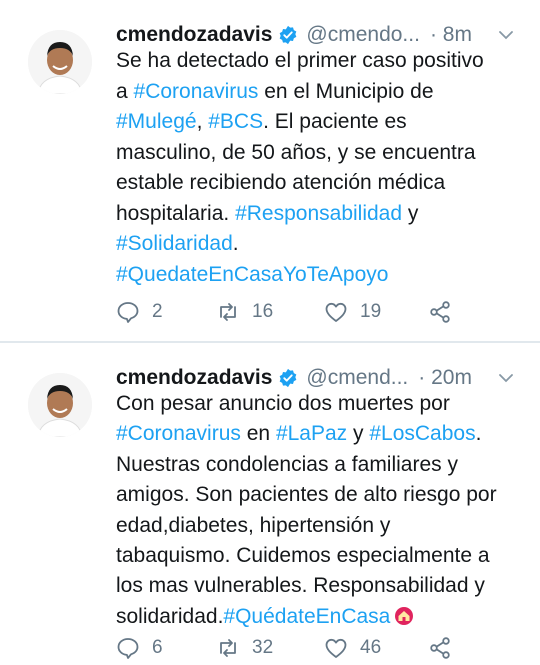  I want to click on tweet-text-segment: en el Municipio de, so click(346, 91).